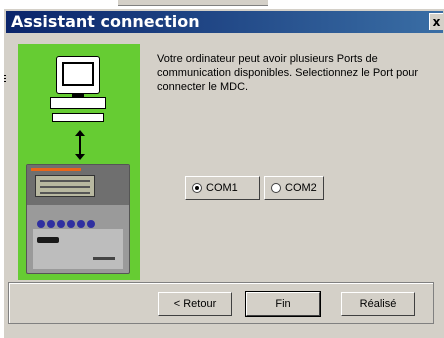  What do you see at coordinates (197, 188) in the screenshot?
I see `radio-selected-icon` at bounding box center [197, 188].